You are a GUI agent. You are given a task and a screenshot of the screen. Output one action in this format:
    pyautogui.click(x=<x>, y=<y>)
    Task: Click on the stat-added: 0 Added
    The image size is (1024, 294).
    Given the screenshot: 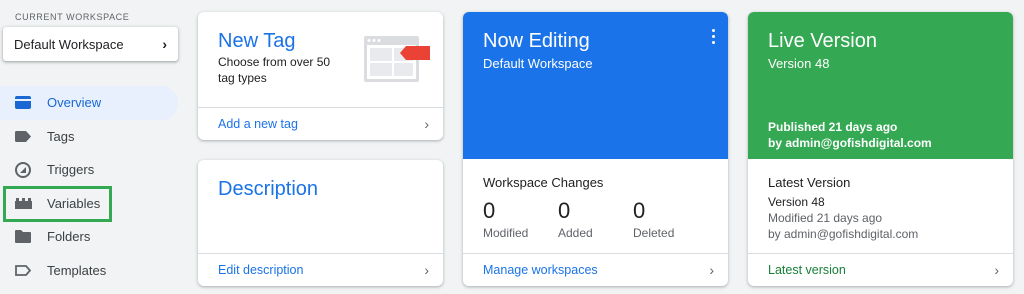 What is the action you would take?
    pyautogui.click(x=575, y=219)
    